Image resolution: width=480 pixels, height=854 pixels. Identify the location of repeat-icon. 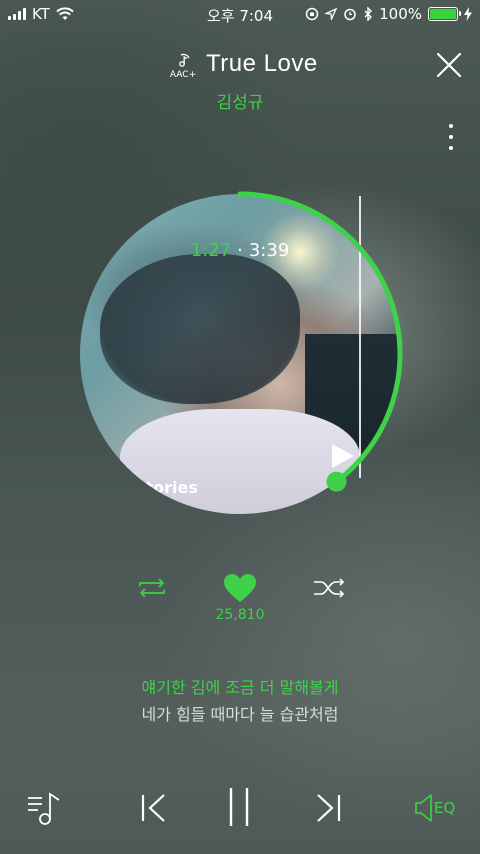
(152, 588).